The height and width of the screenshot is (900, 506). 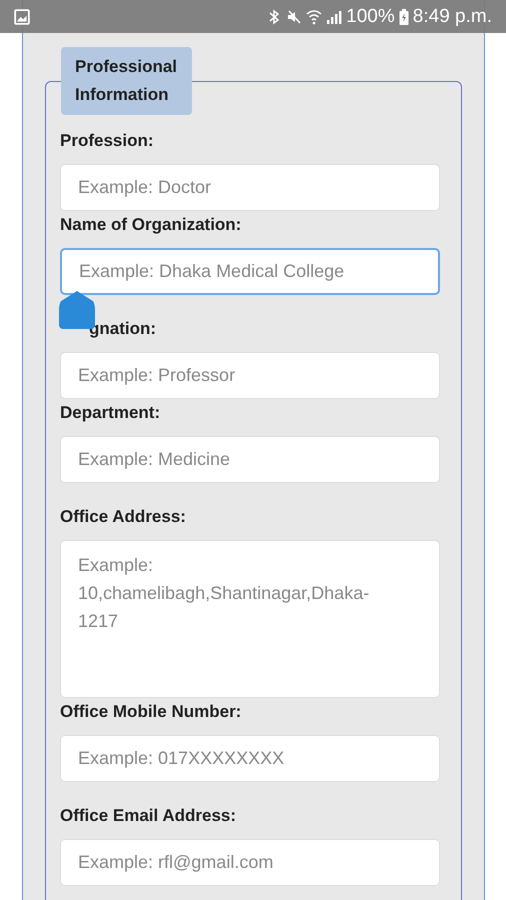 What do you see at coordinates (151, 224) in the screenshot?
I see `field-label: Name of Organization:` at bounding box center [151, 224].